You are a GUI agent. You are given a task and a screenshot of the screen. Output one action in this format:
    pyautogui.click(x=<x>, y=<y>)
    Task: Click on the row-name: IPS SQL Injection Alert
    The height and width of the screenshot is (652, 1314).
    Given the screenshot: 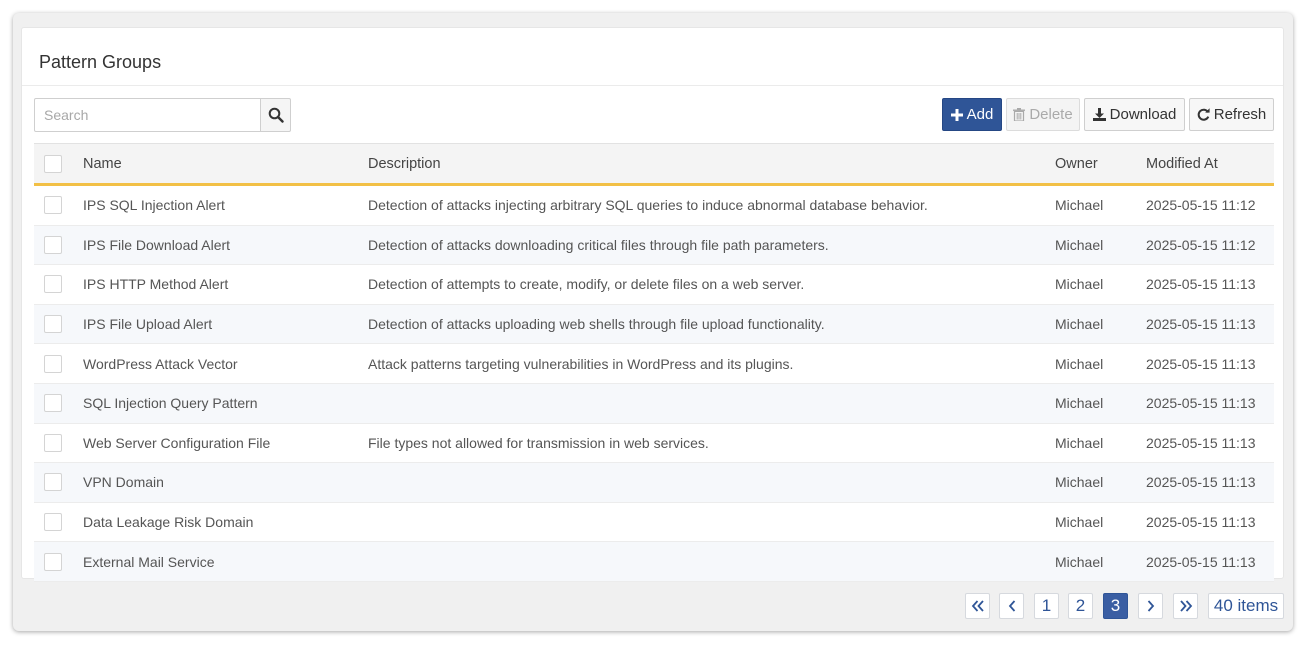 What is the action you would take?
    pyautogui.click(x=154, y=205)
    